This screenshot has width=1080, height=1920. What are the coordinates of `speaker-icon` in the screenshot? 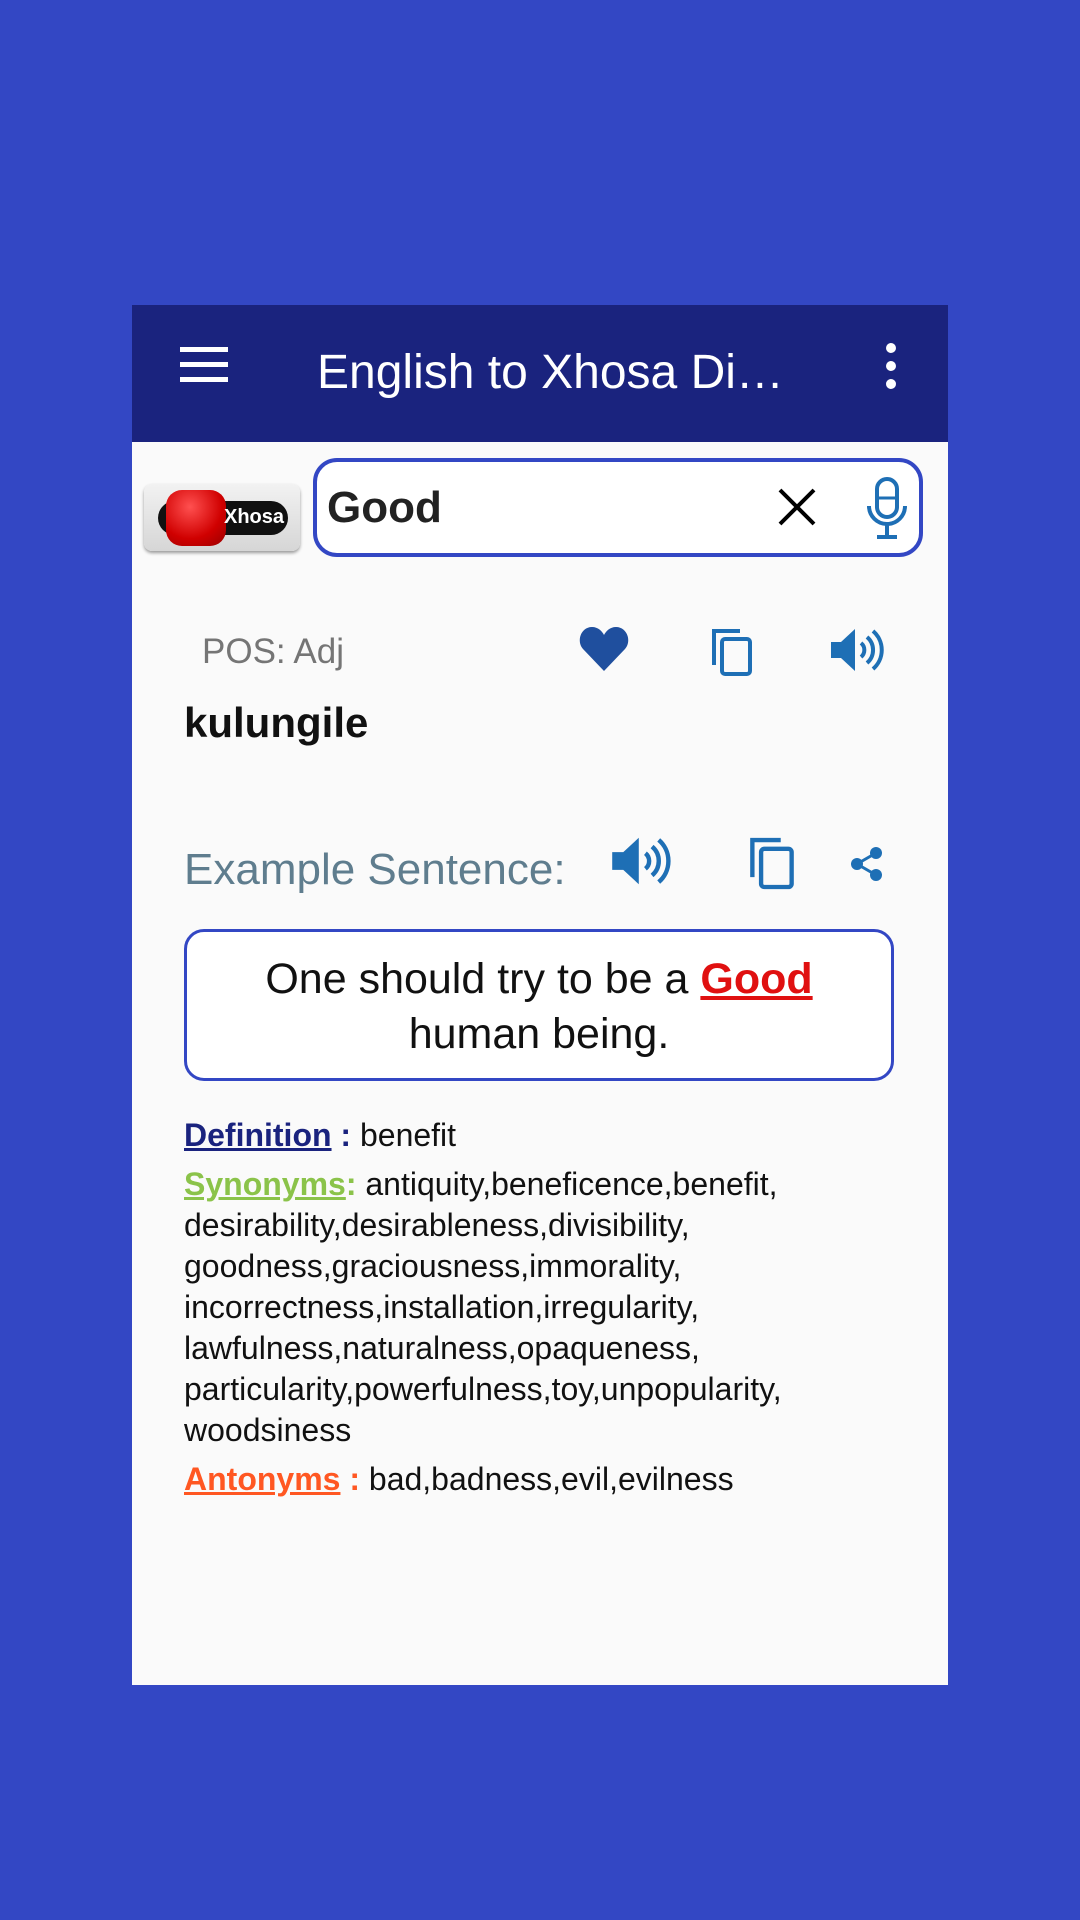 It's located at (857, 650).